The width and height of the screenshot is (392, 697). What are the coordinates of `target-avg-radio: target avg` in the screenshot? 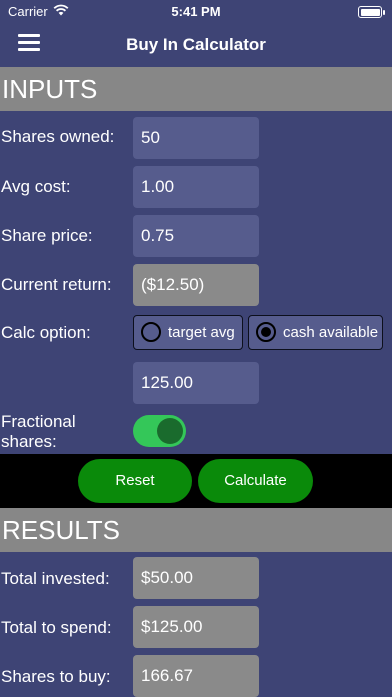 It's located at (188, 332).